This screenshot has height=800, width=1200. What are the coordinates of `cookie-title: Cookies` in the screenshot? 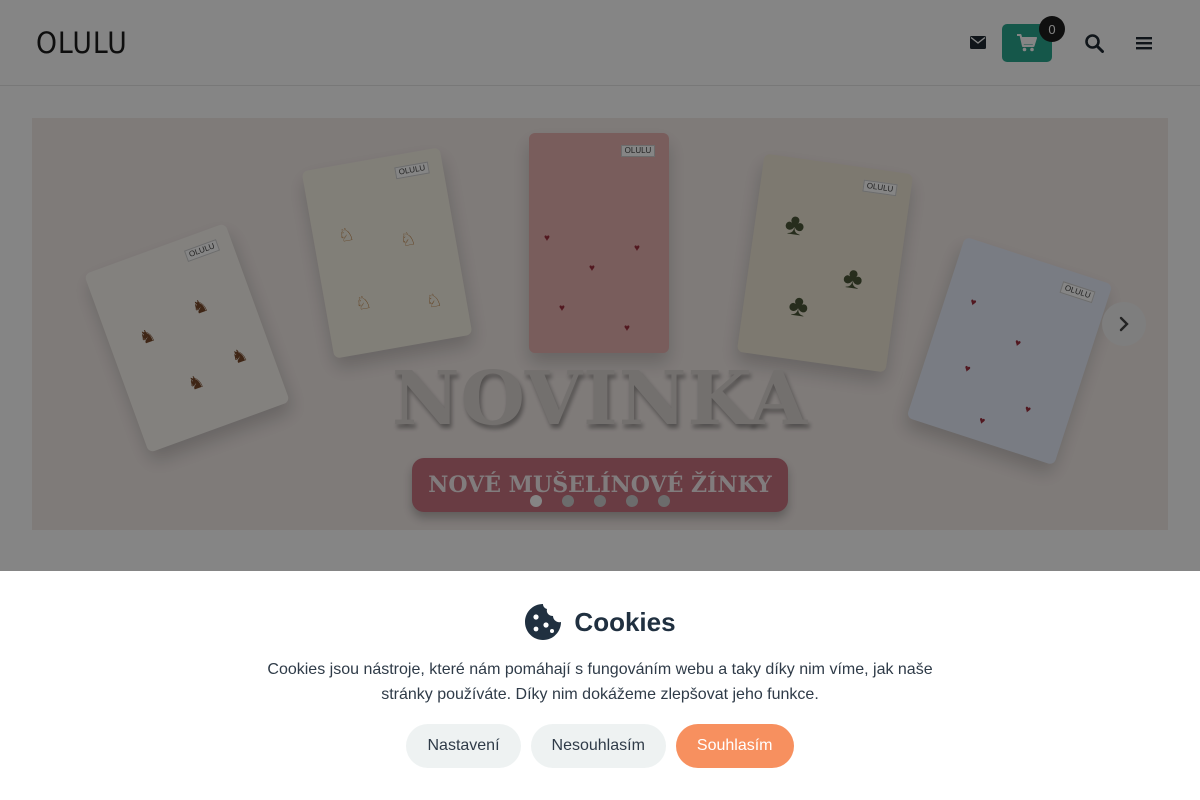 It's located at (625, 621).